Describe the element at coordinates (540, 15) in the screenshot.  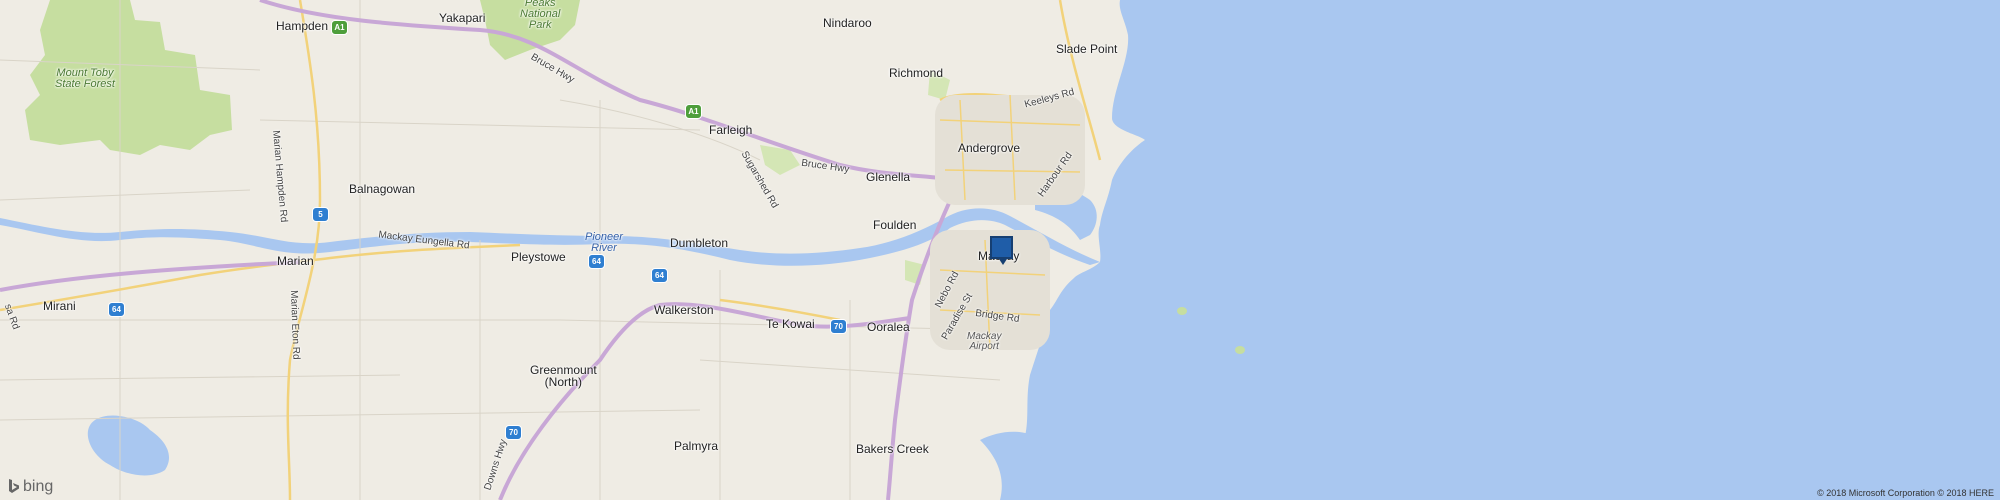
I see `park-label-peaks: Peaks National Park` at that location.